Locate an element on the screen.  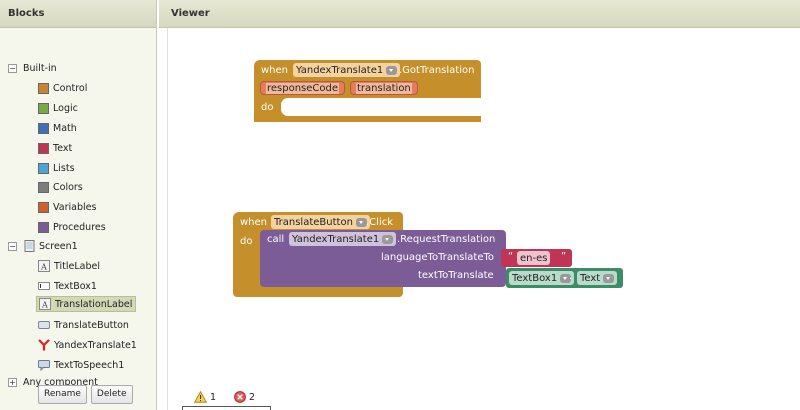
property-dropdown-label: Text is located at coordinates (590, 278).